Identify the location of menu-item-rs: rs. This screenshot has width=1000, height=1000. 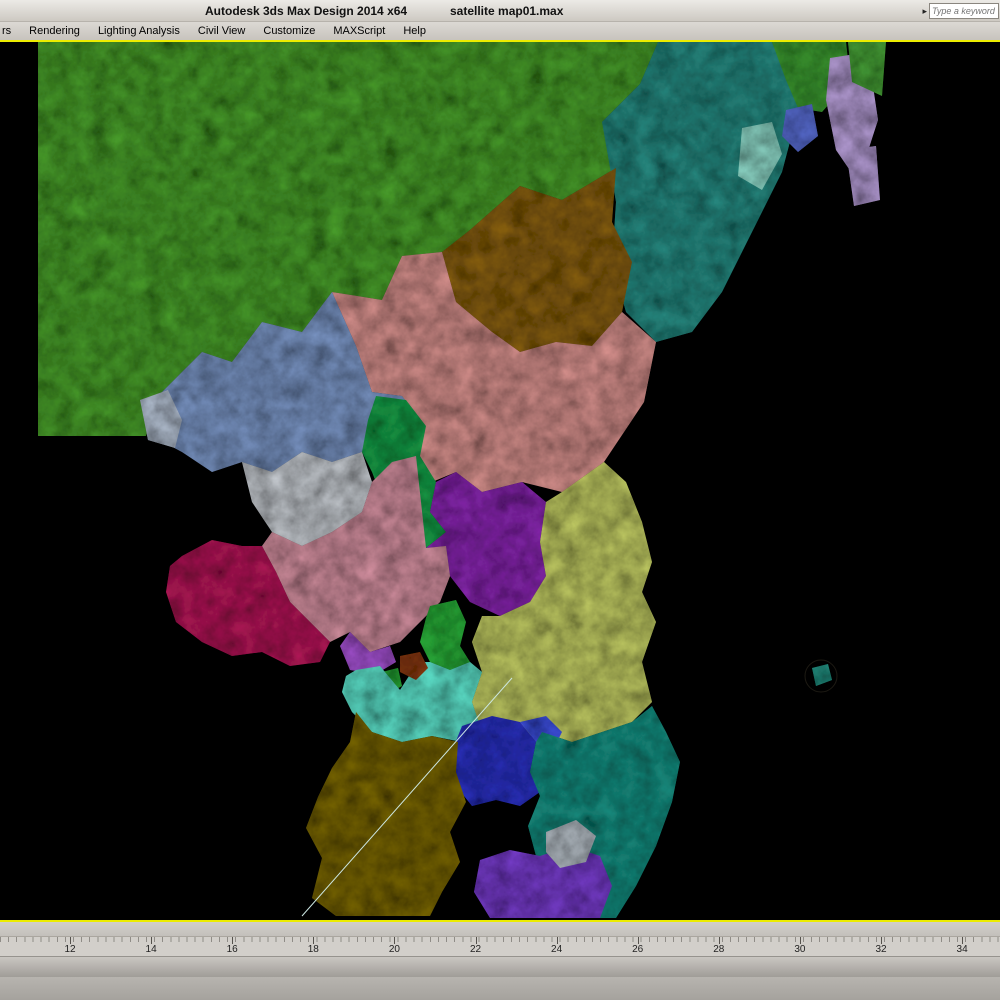
(10, 31).